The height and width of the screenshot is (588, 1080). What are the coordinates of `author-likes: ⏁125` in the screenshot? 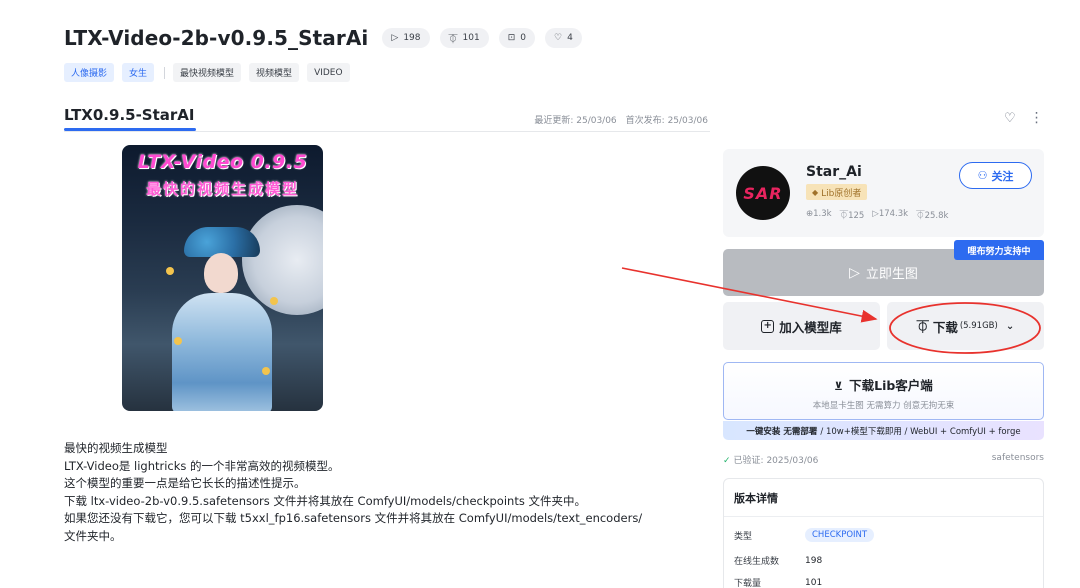 It's located at (852, 216).